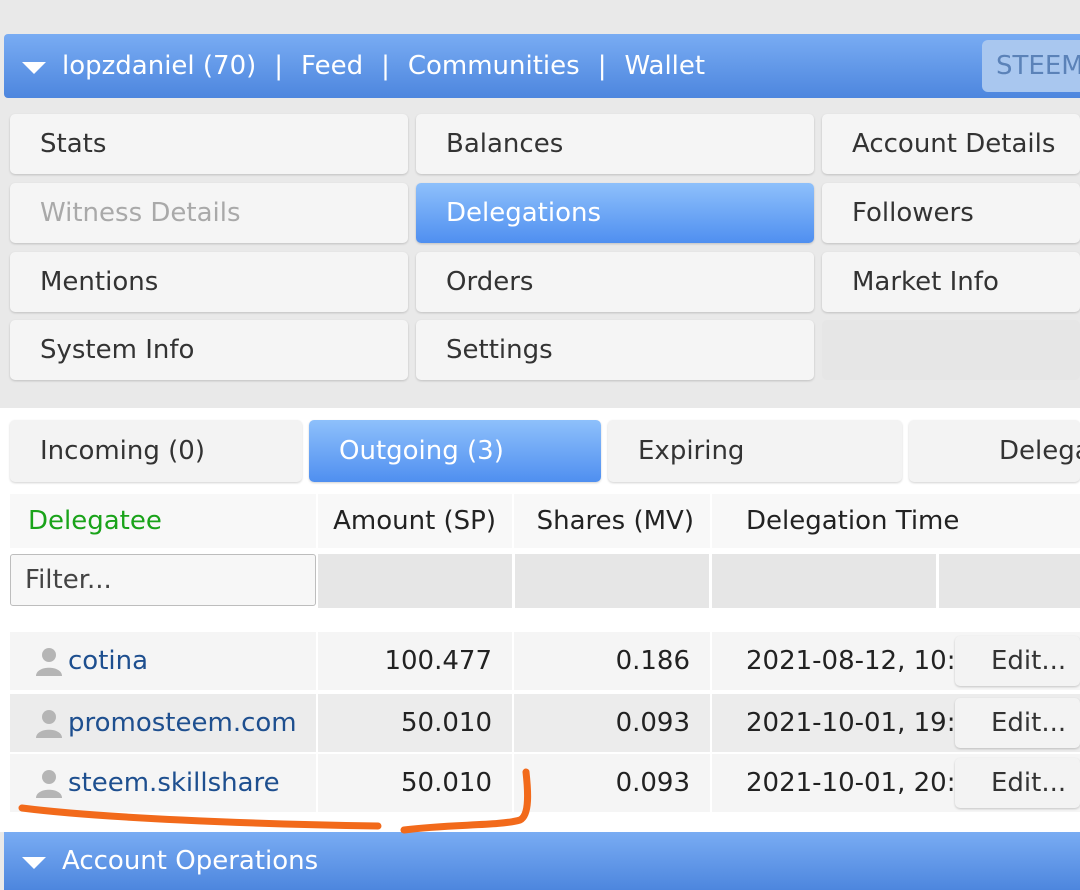 Image resolution: width=1080 pixels, height=890 pixels. I want to click on delegatee-link: cotina, so click(108, 661).